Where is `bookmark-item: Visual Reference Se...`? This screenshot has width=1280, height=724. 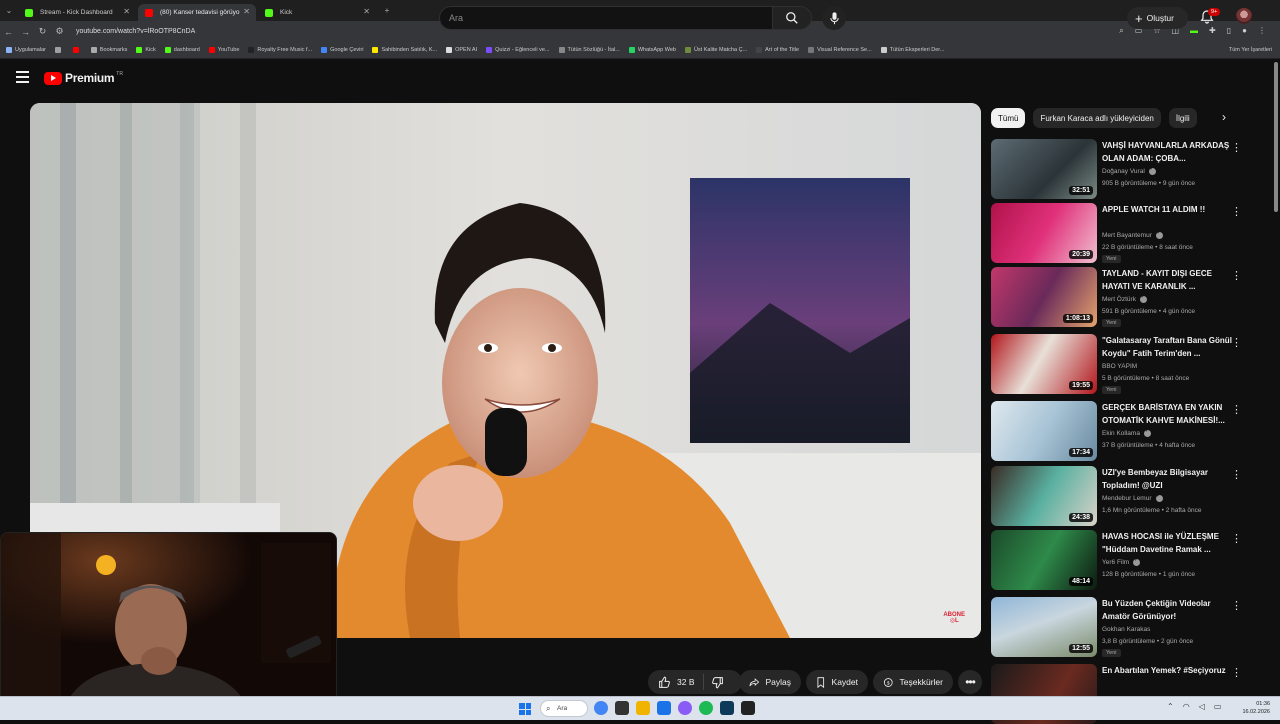
bookmark-item: Visual Reference Se... is located at coordinates (840, 50).